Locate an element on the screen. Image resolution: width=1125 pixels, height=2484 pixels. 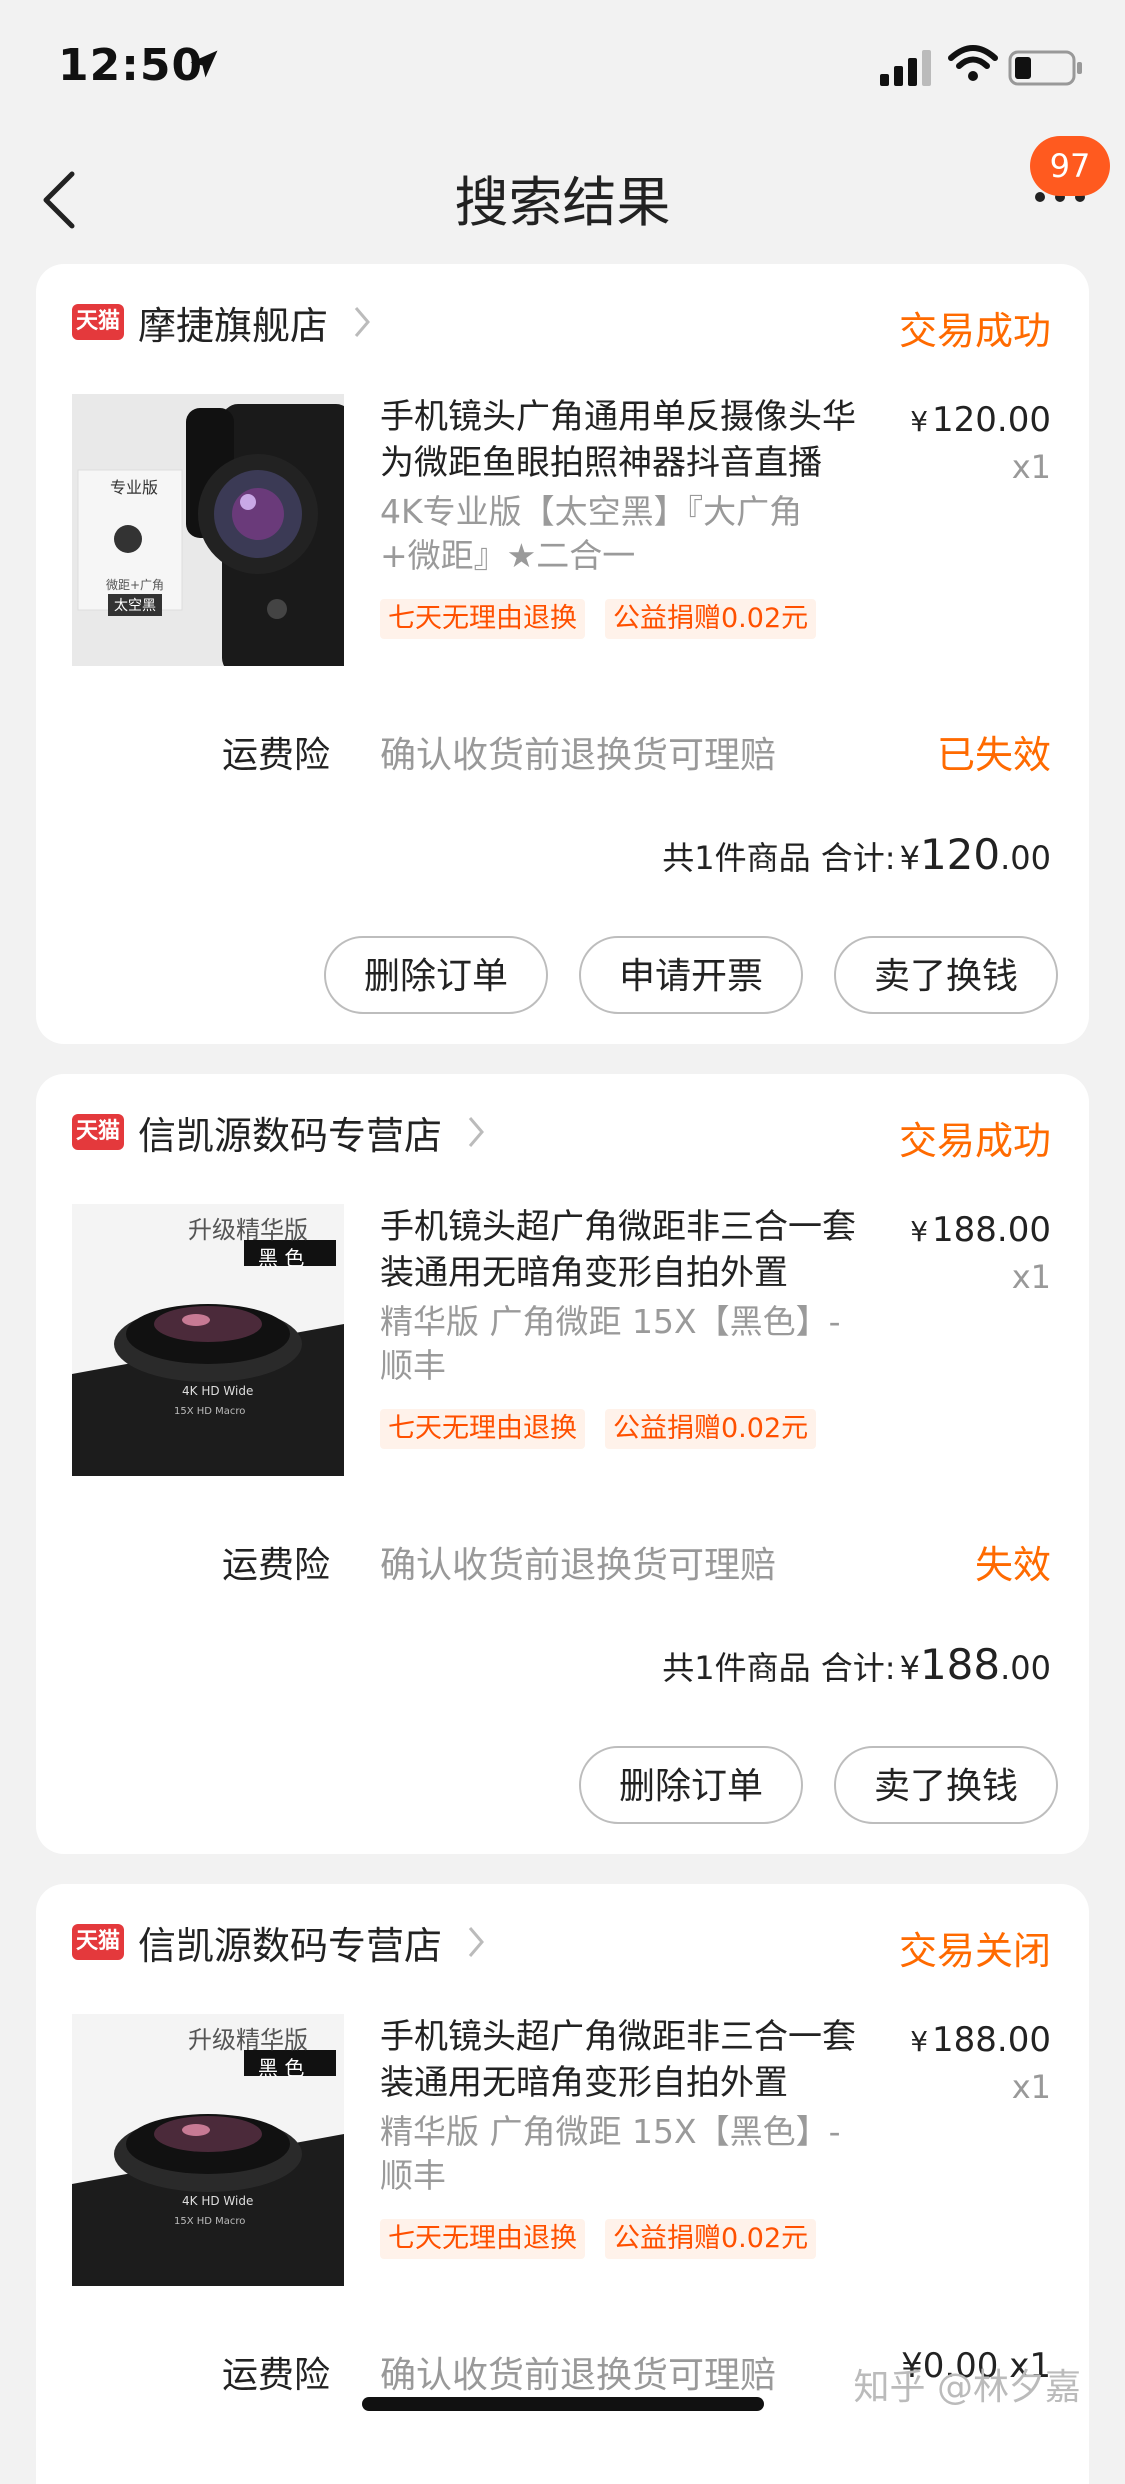
product-price: ¥120.00 is located at coordinates (980, 420).